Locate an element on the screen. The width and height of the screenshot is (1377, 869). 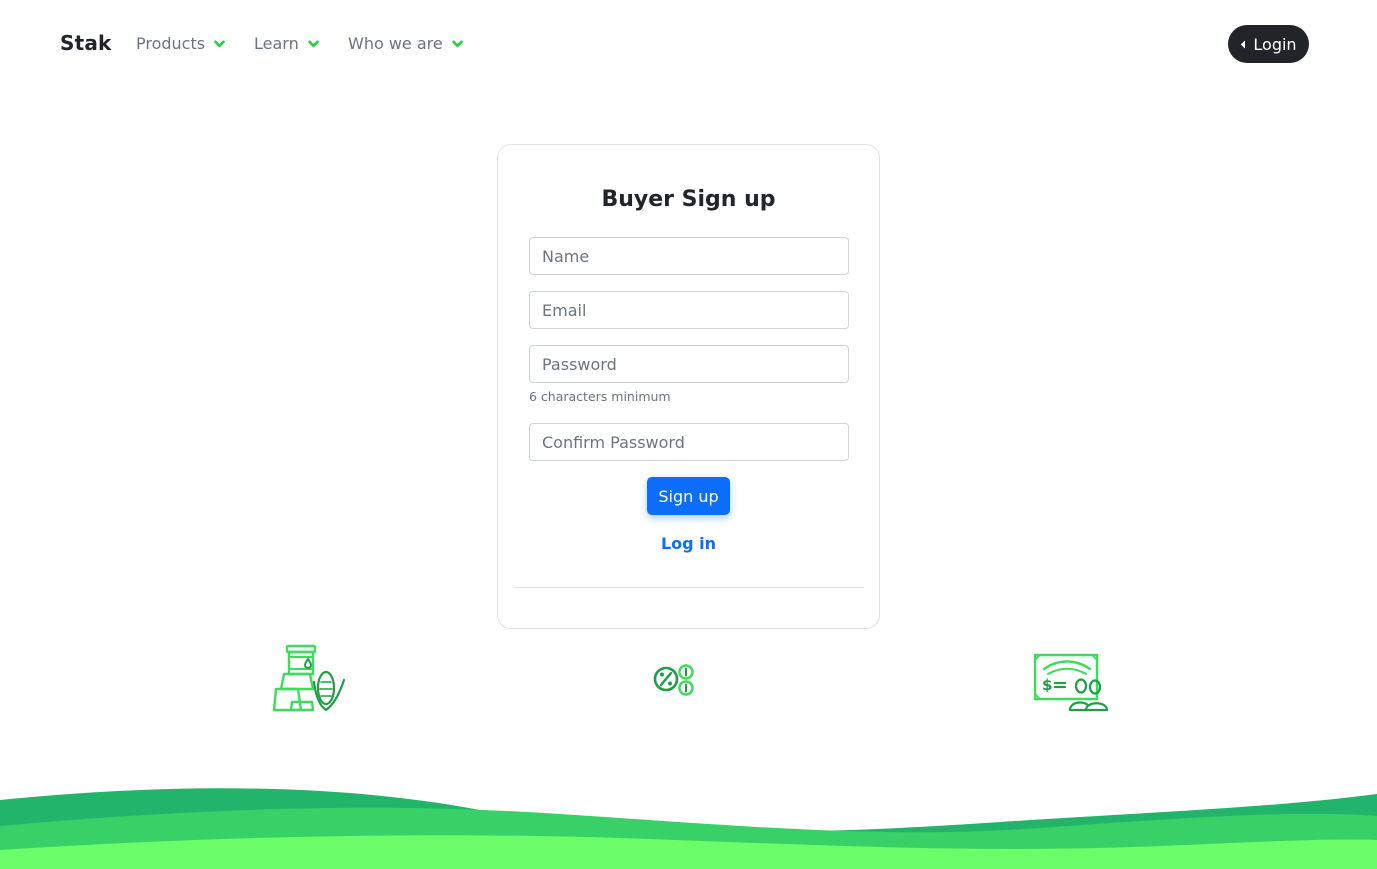
login-link: Log in is located at coordinates (688, 543).